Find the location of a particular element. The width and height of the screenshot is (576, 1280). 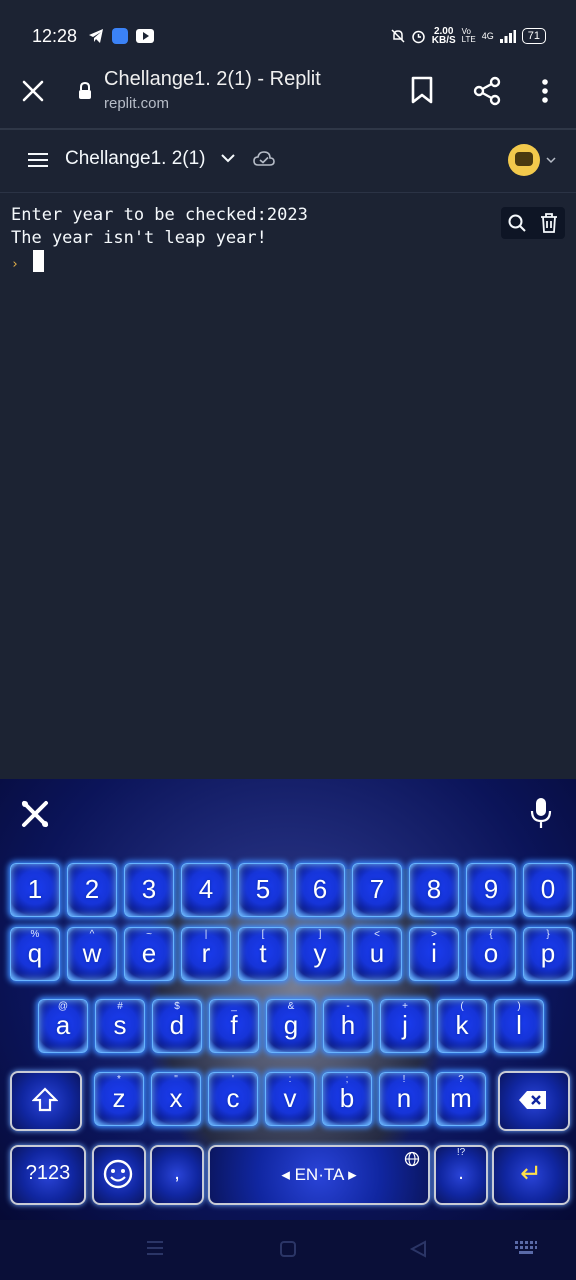

key-n: ! n is located at coordinates (404, 1099).